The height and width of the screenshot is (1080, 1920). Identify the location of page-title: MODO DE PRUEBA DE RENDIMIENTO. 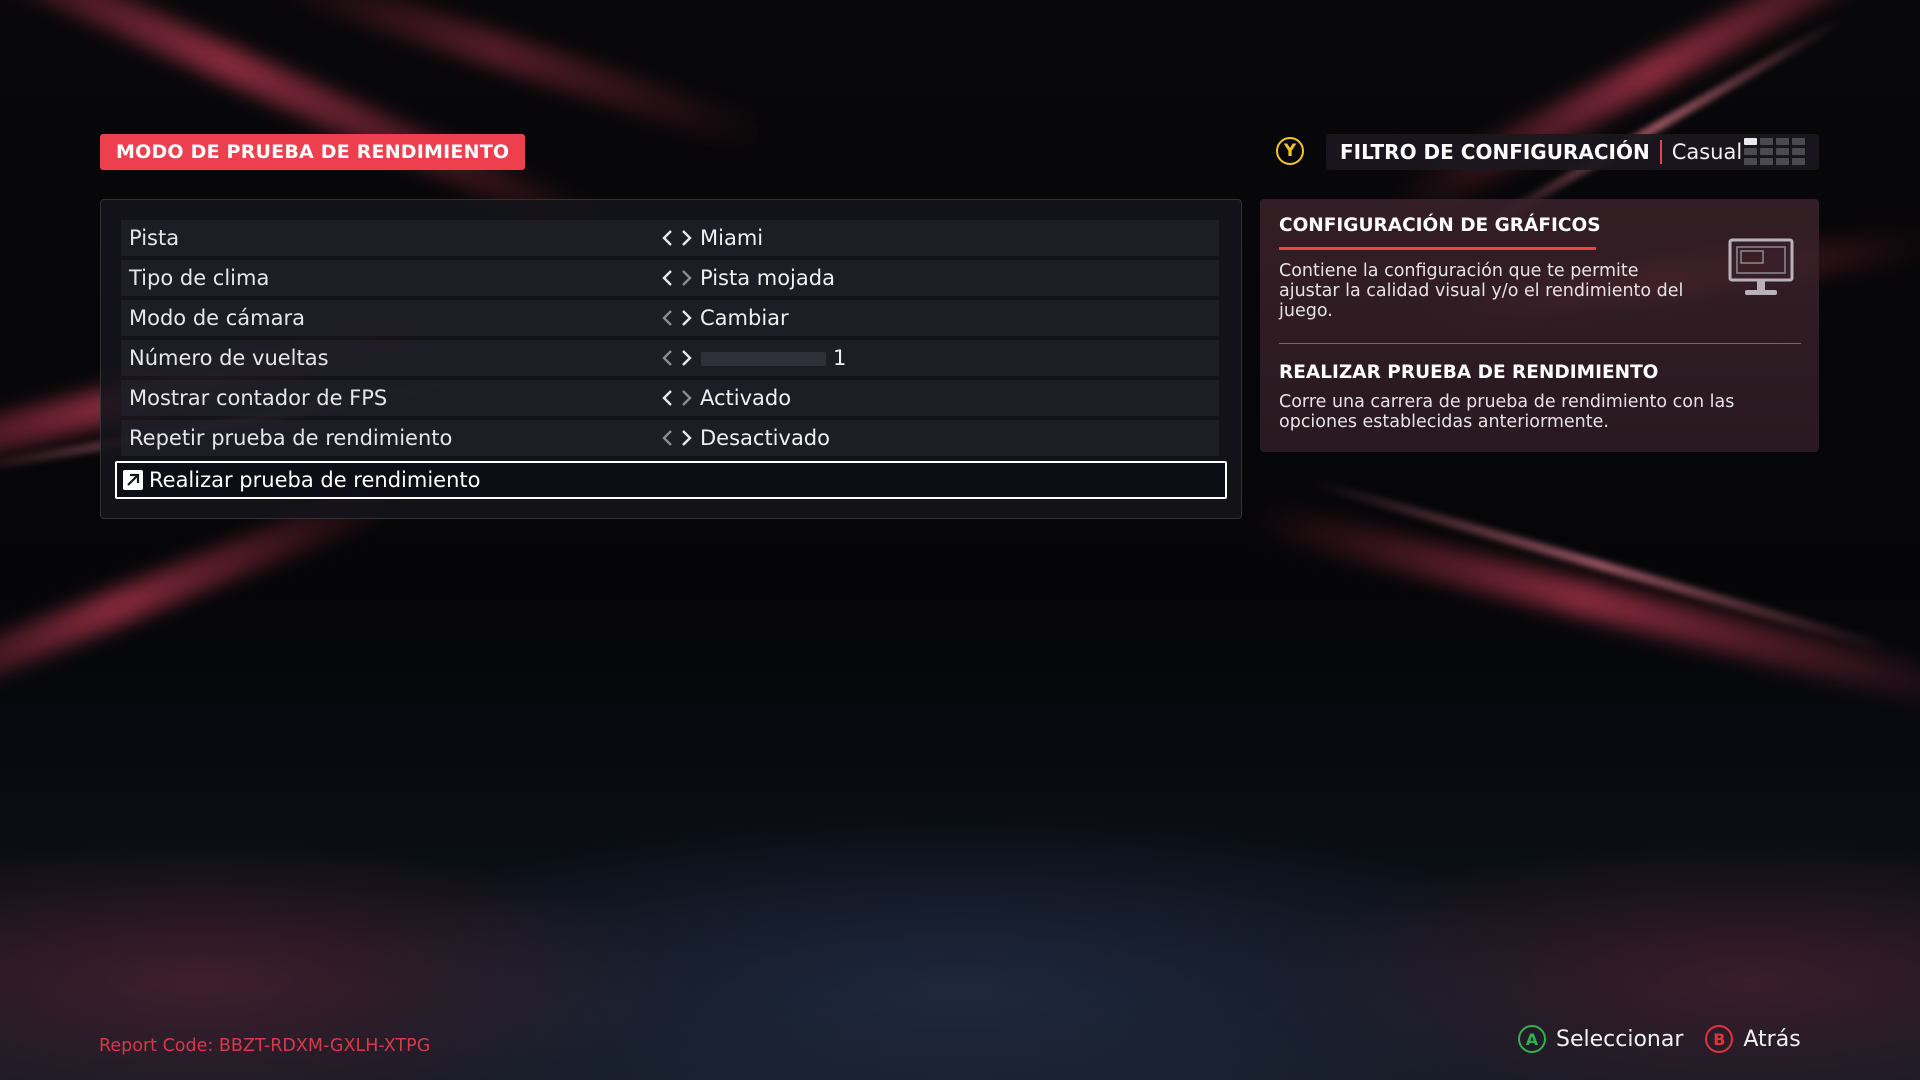
(313, 152).